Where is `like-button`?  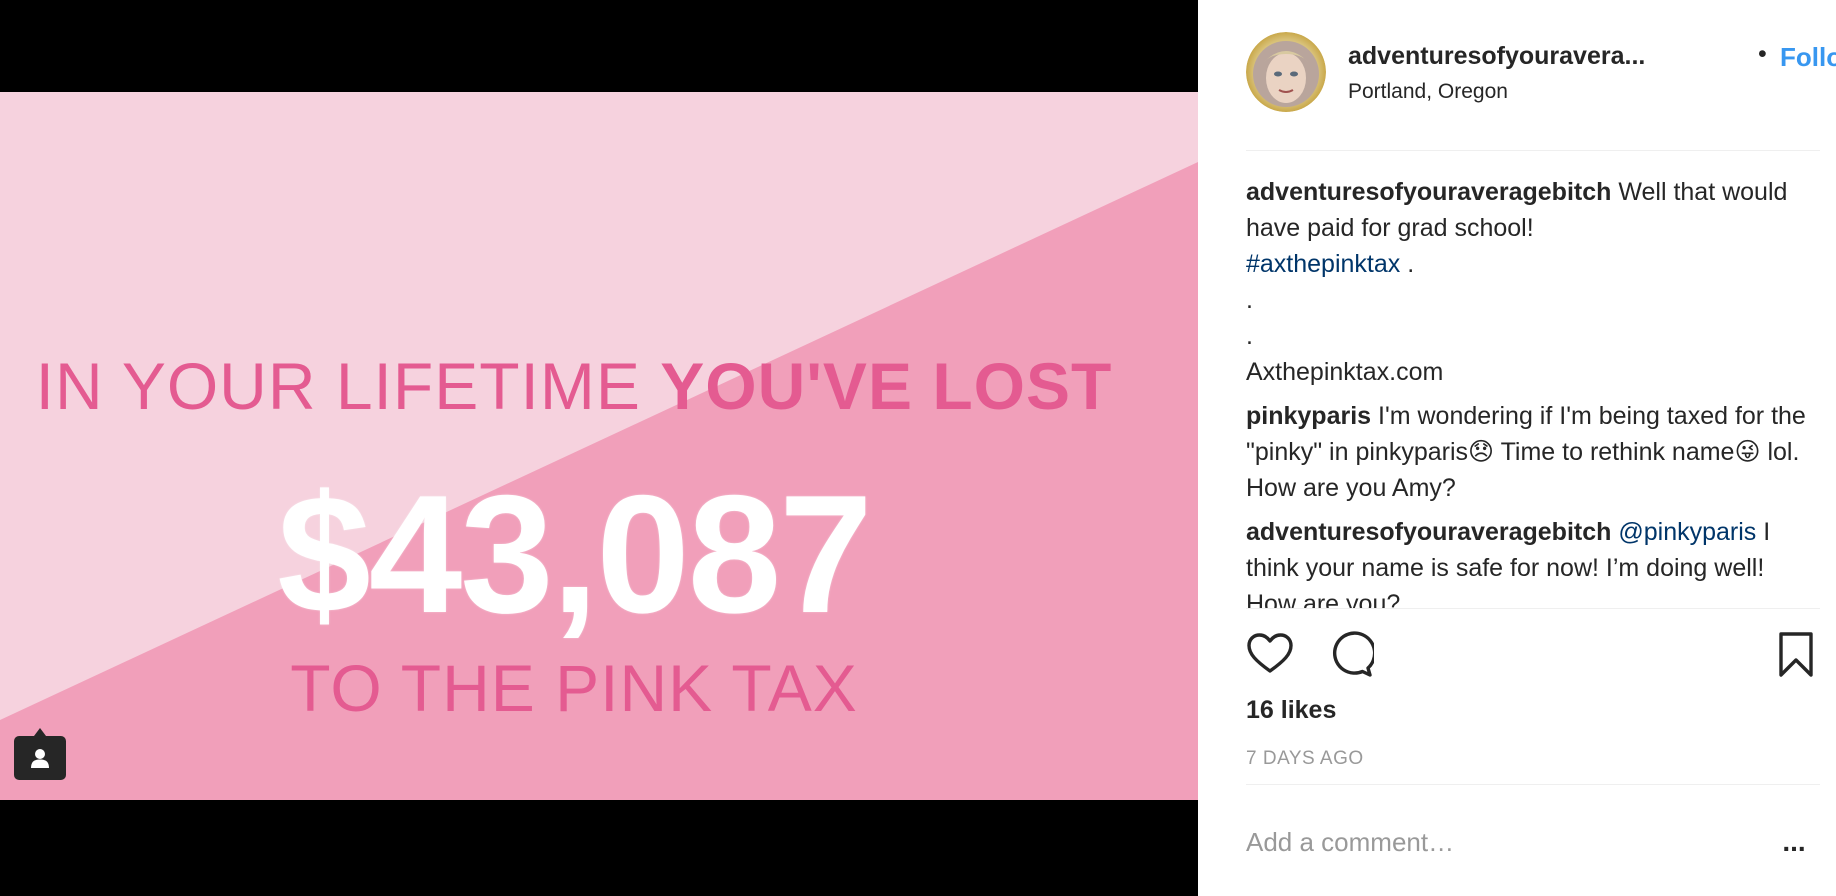 like-button is located at coordinates (1270, 654).